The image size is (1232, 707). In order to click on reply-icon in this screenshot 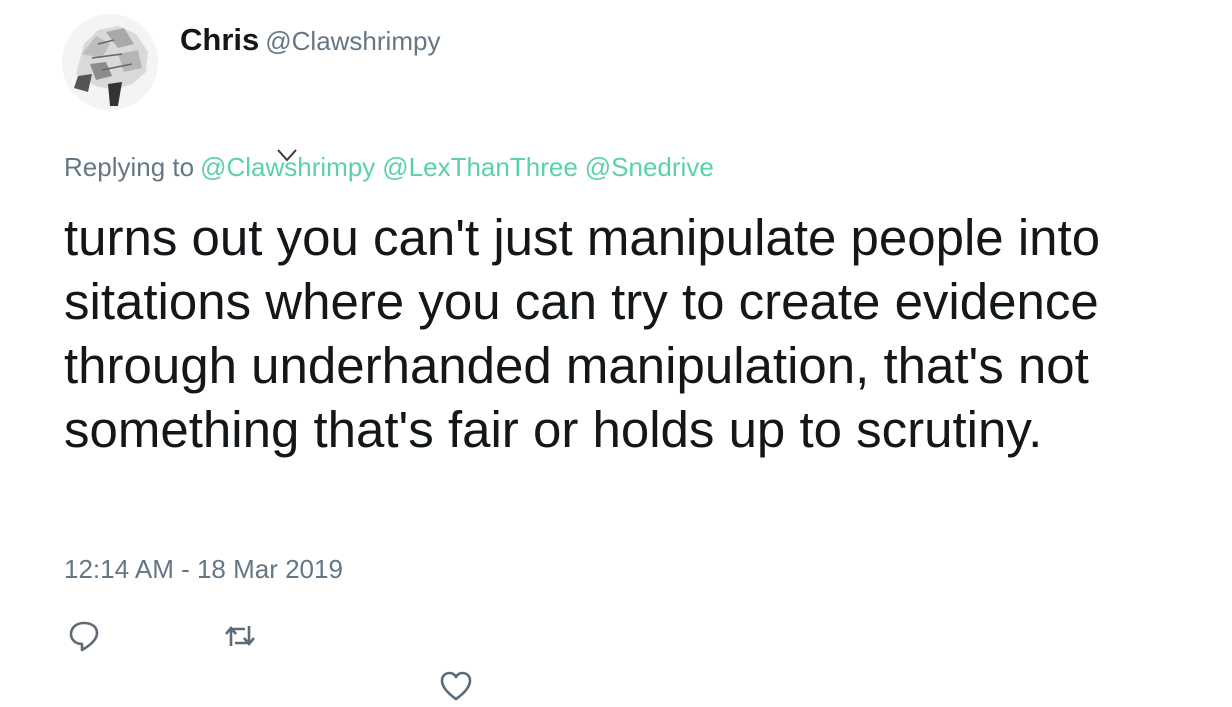, I will do `click(84, 636)`.